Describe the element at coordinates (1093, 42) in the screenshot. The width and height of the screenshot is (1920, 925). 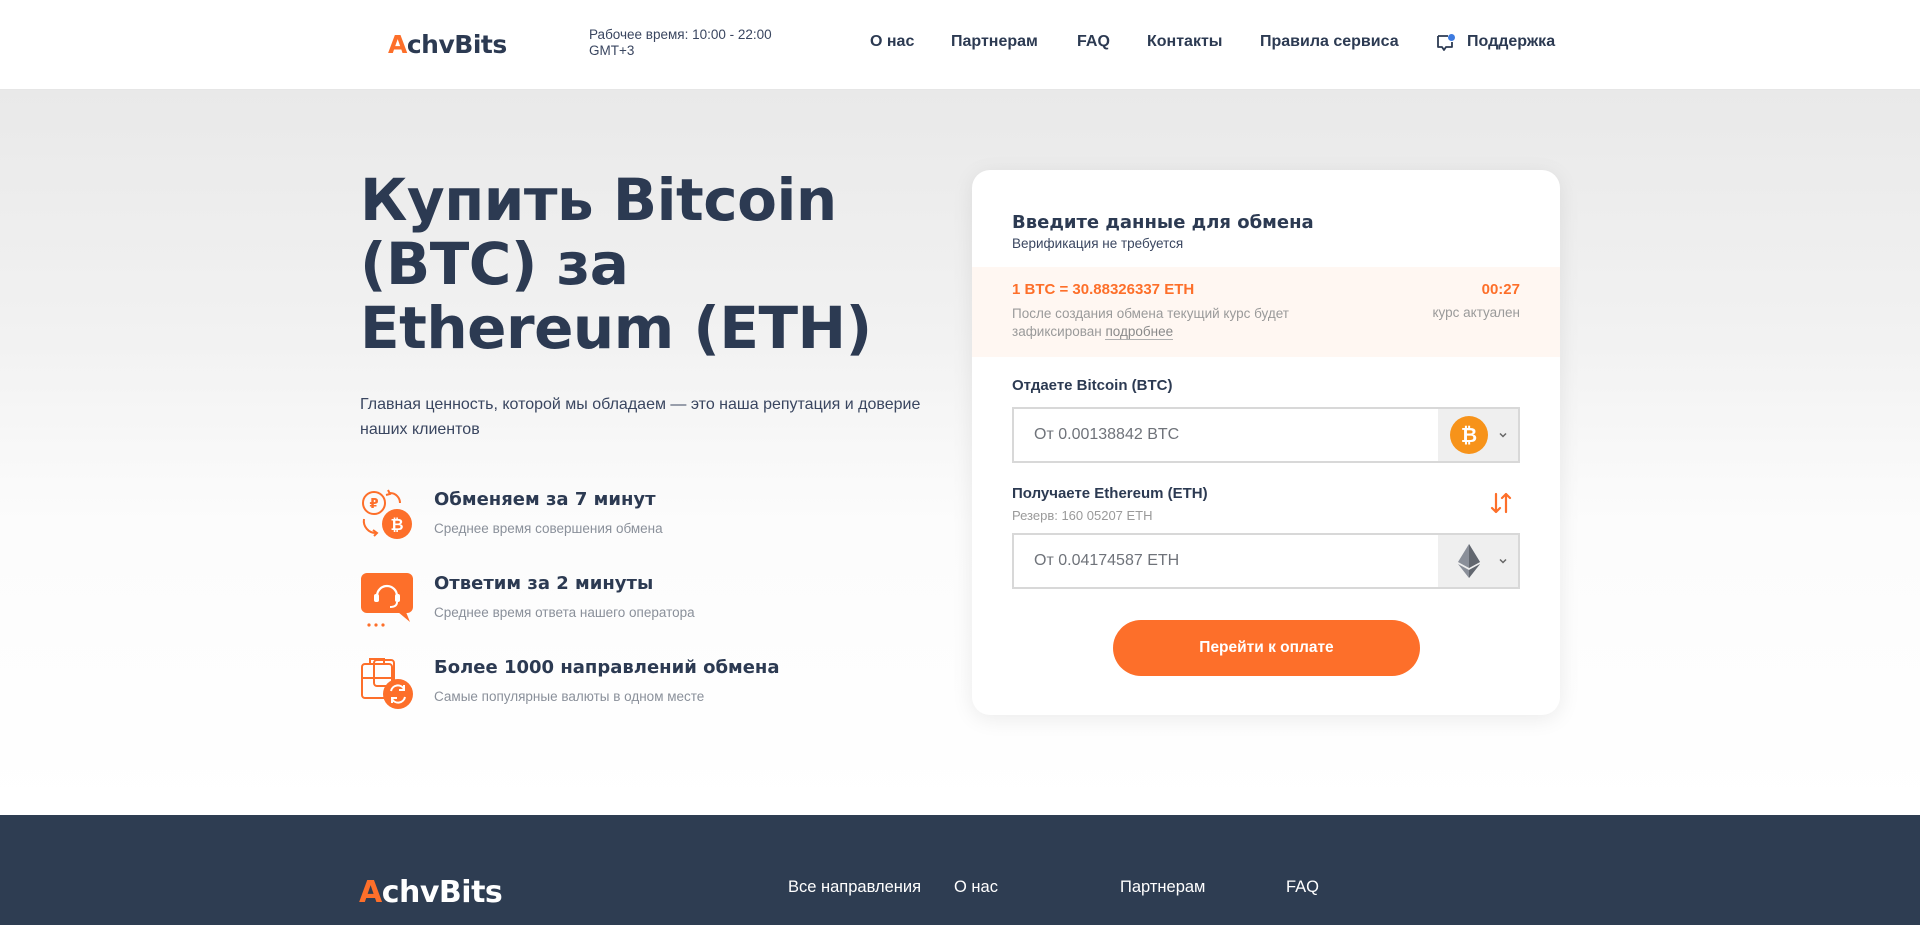
I see `nav-faq: FAQ` at that location.